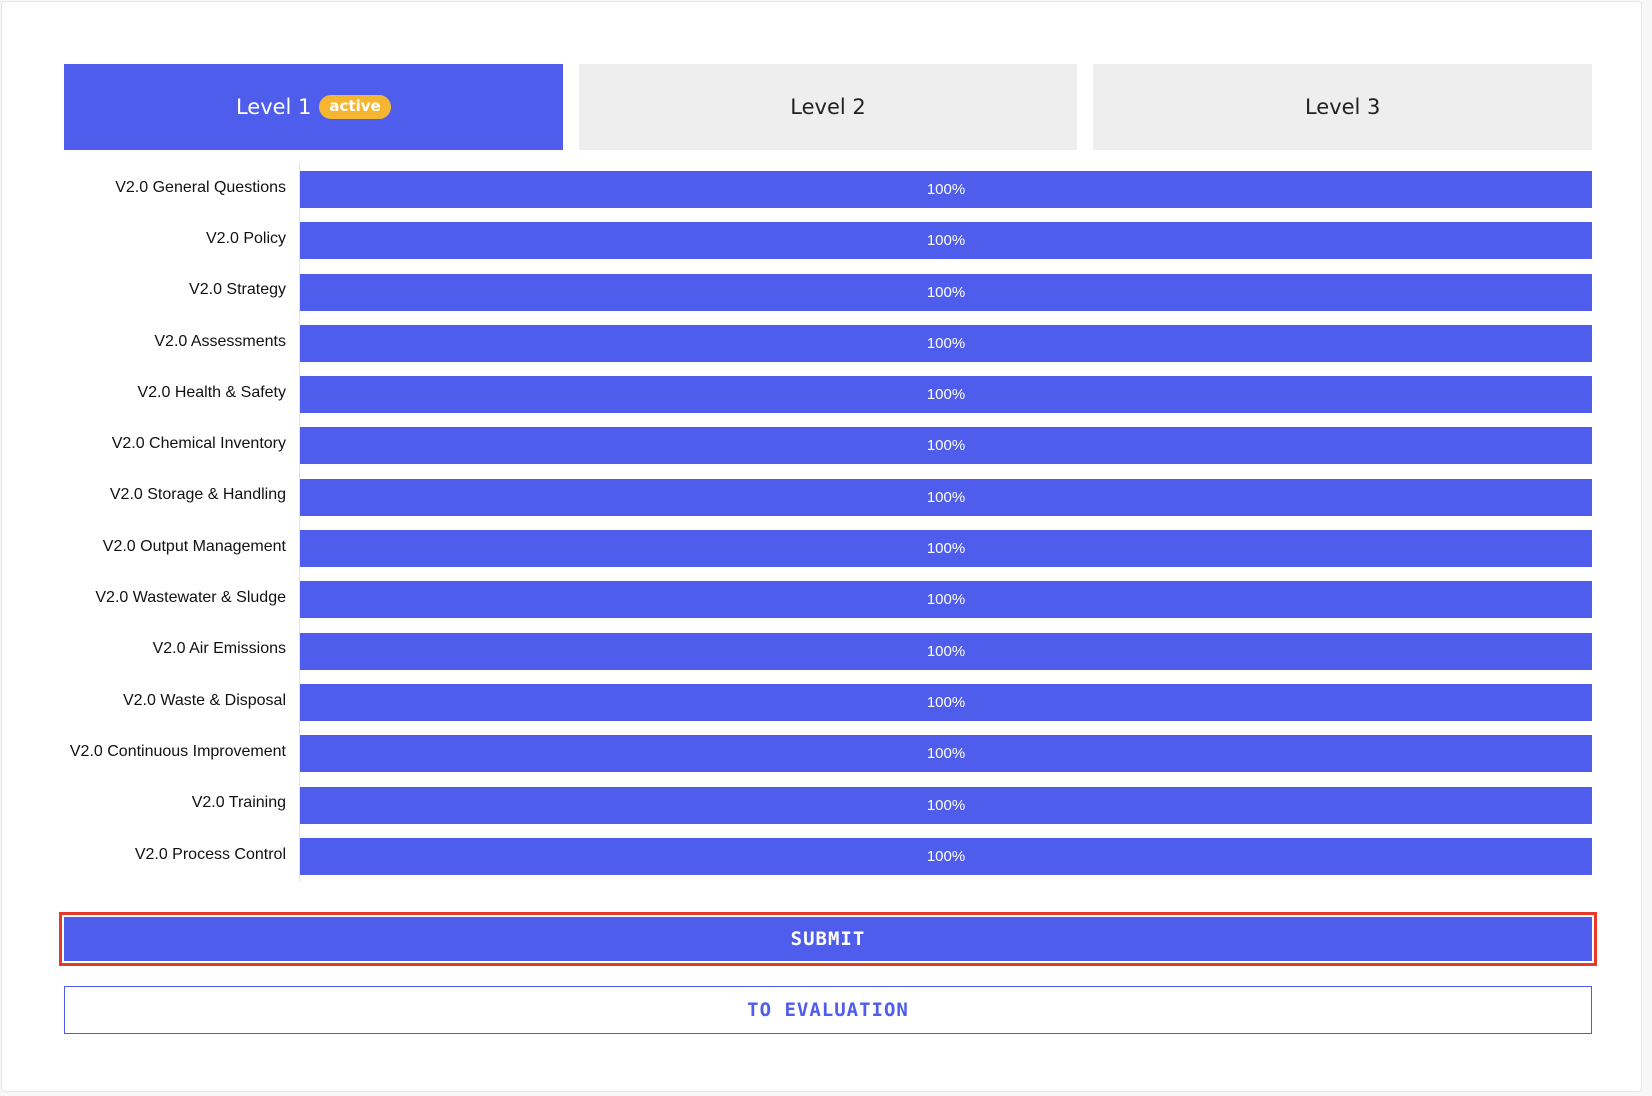 This screenshot has width=1652, height=1096. I want to click on progress-row: V2.0 Output Management 100%, so click(828, 546).